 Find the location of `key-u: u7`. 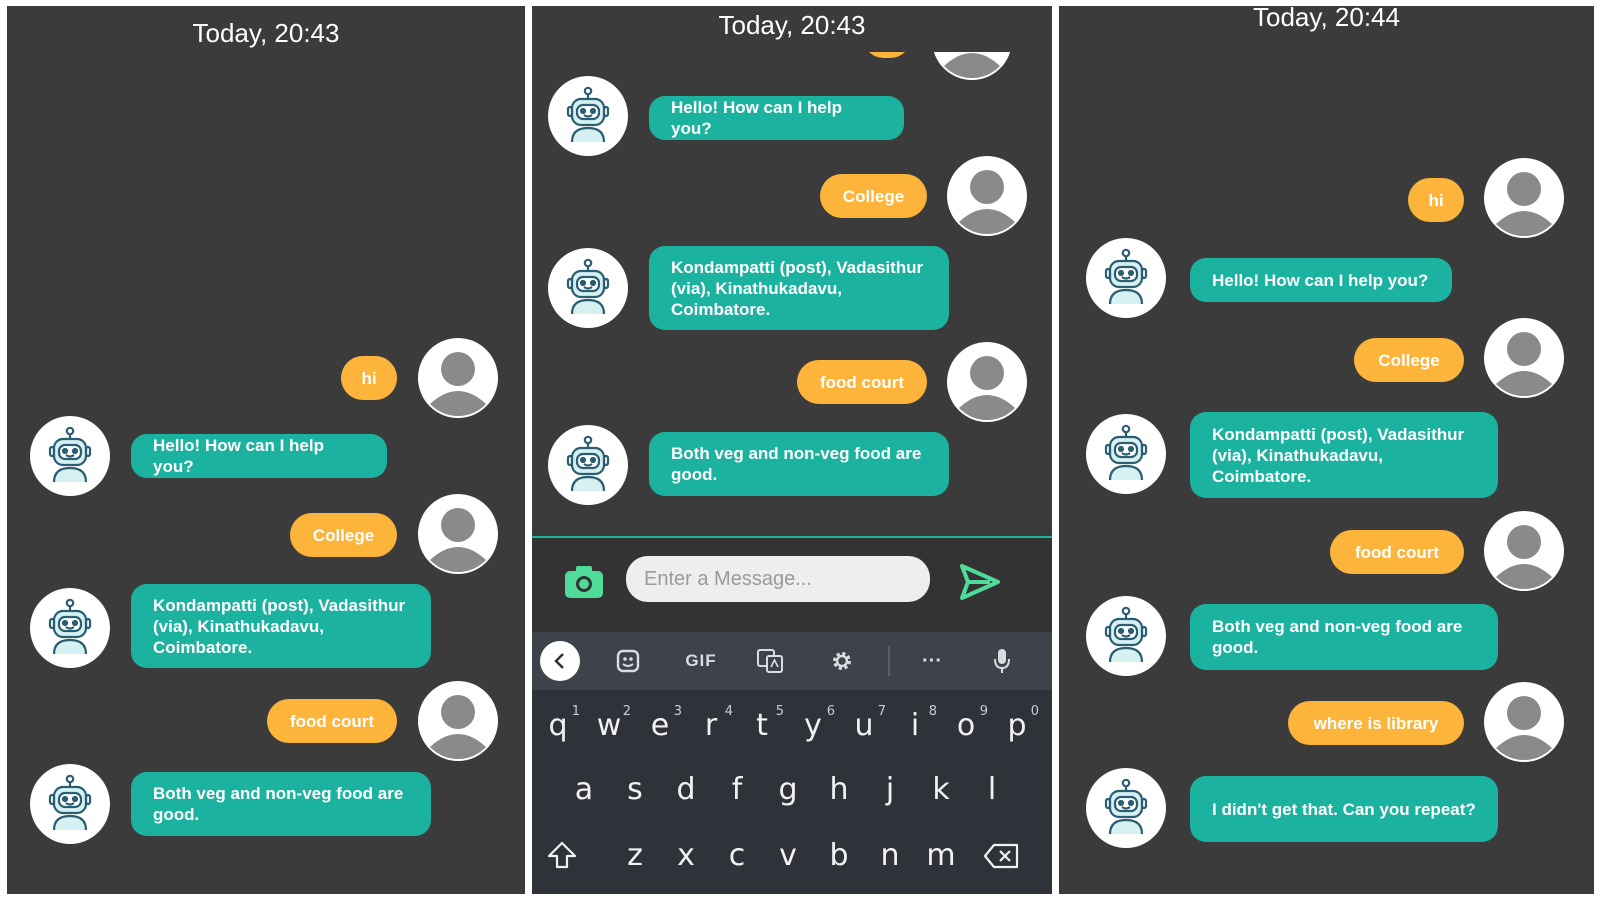

key-u: u7 is located at coordinates (864, 723).